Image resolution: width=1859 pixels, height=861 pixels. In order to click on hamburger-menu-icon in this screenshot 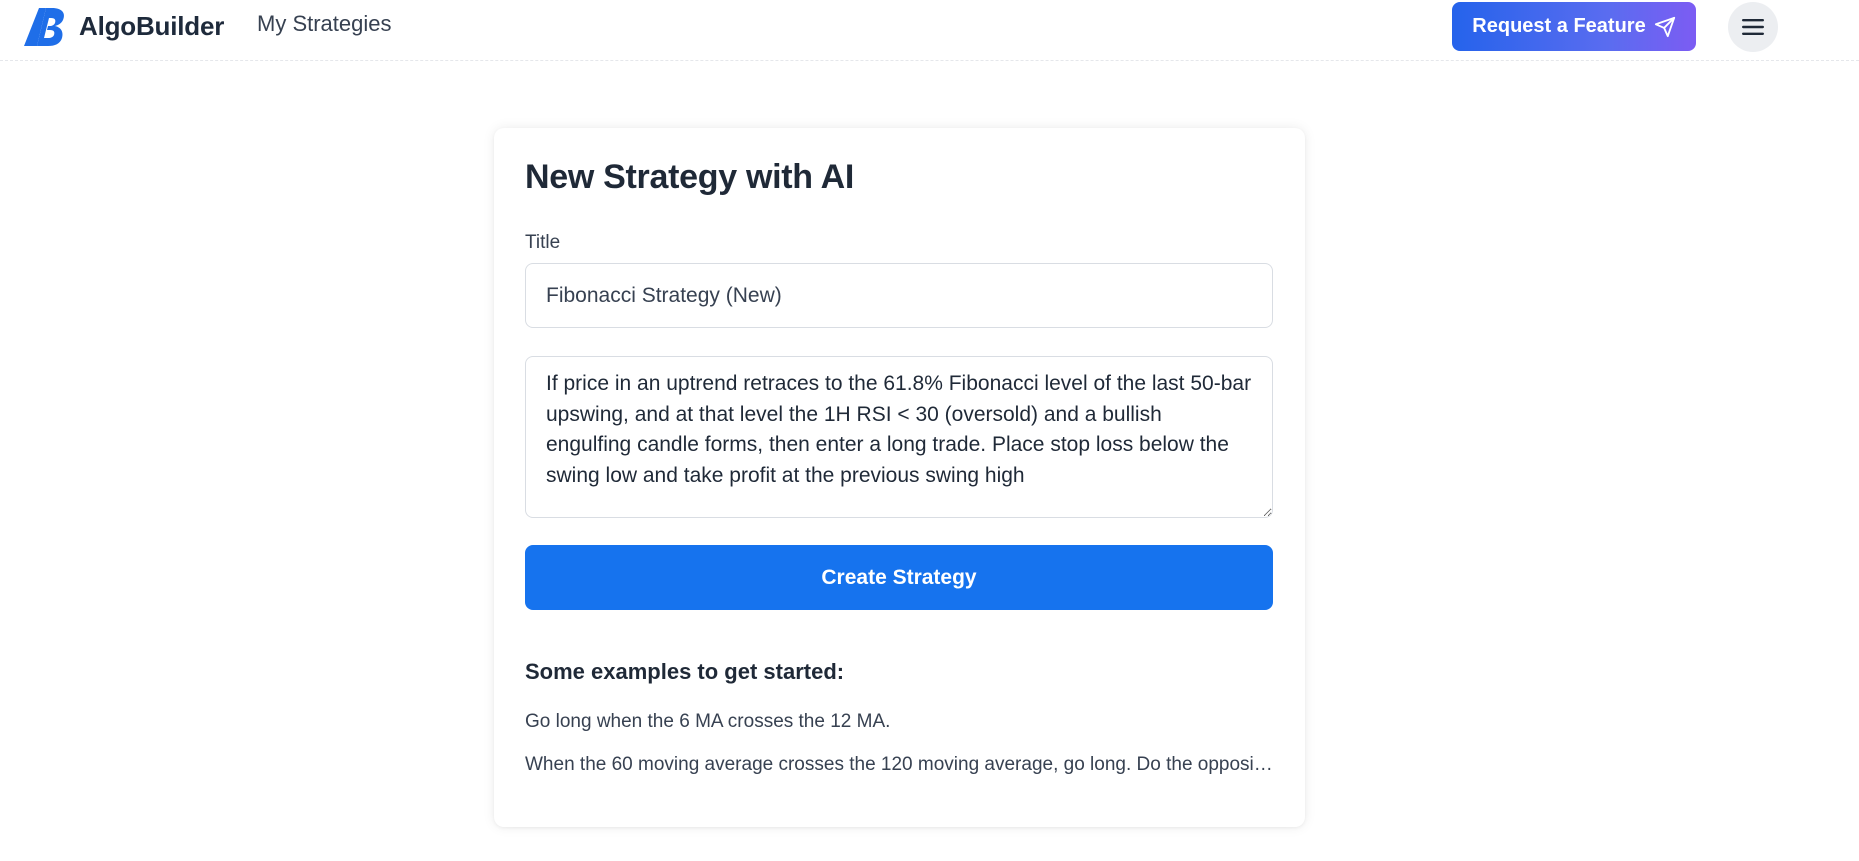, I will do `click(1753, 27)`.